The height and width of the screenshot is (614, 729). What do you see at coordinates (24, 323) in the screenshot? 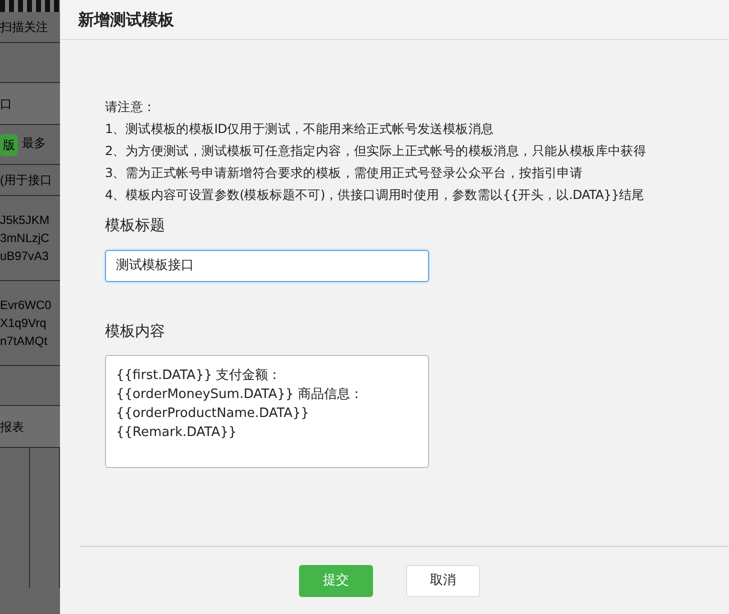
I see `background-text: X1q9Vrq` at bounding box center [24, 323].